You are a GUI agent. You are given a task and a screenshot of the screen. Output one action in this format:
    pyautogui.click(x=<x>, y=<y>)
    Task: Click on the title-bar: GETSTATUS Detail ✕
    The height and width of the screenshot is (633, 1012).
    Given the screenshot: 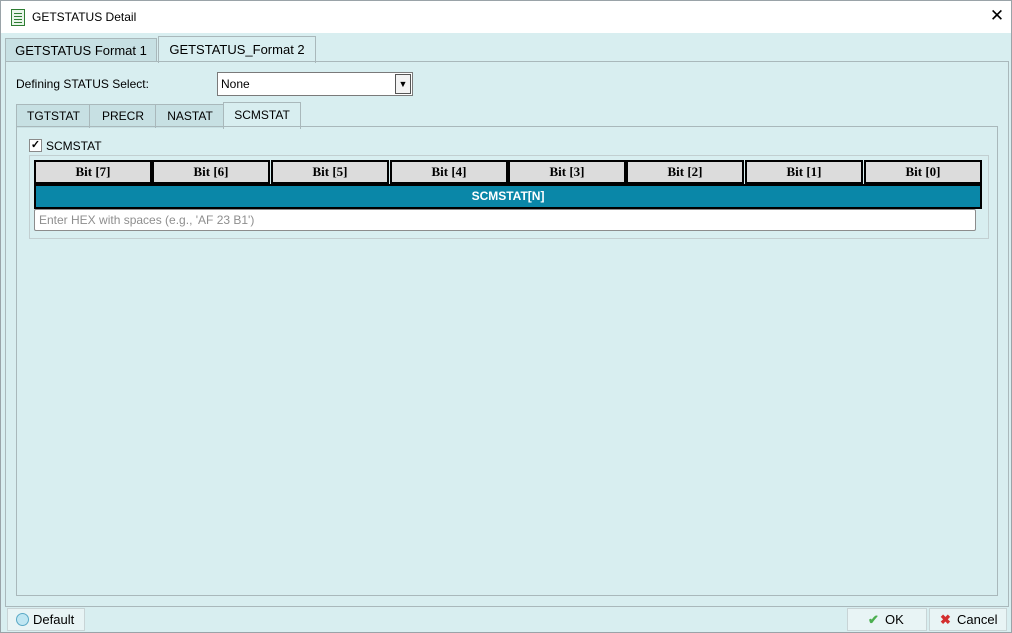 What is the action you would take?
    pyautogui.click(x=506, y=17)
    